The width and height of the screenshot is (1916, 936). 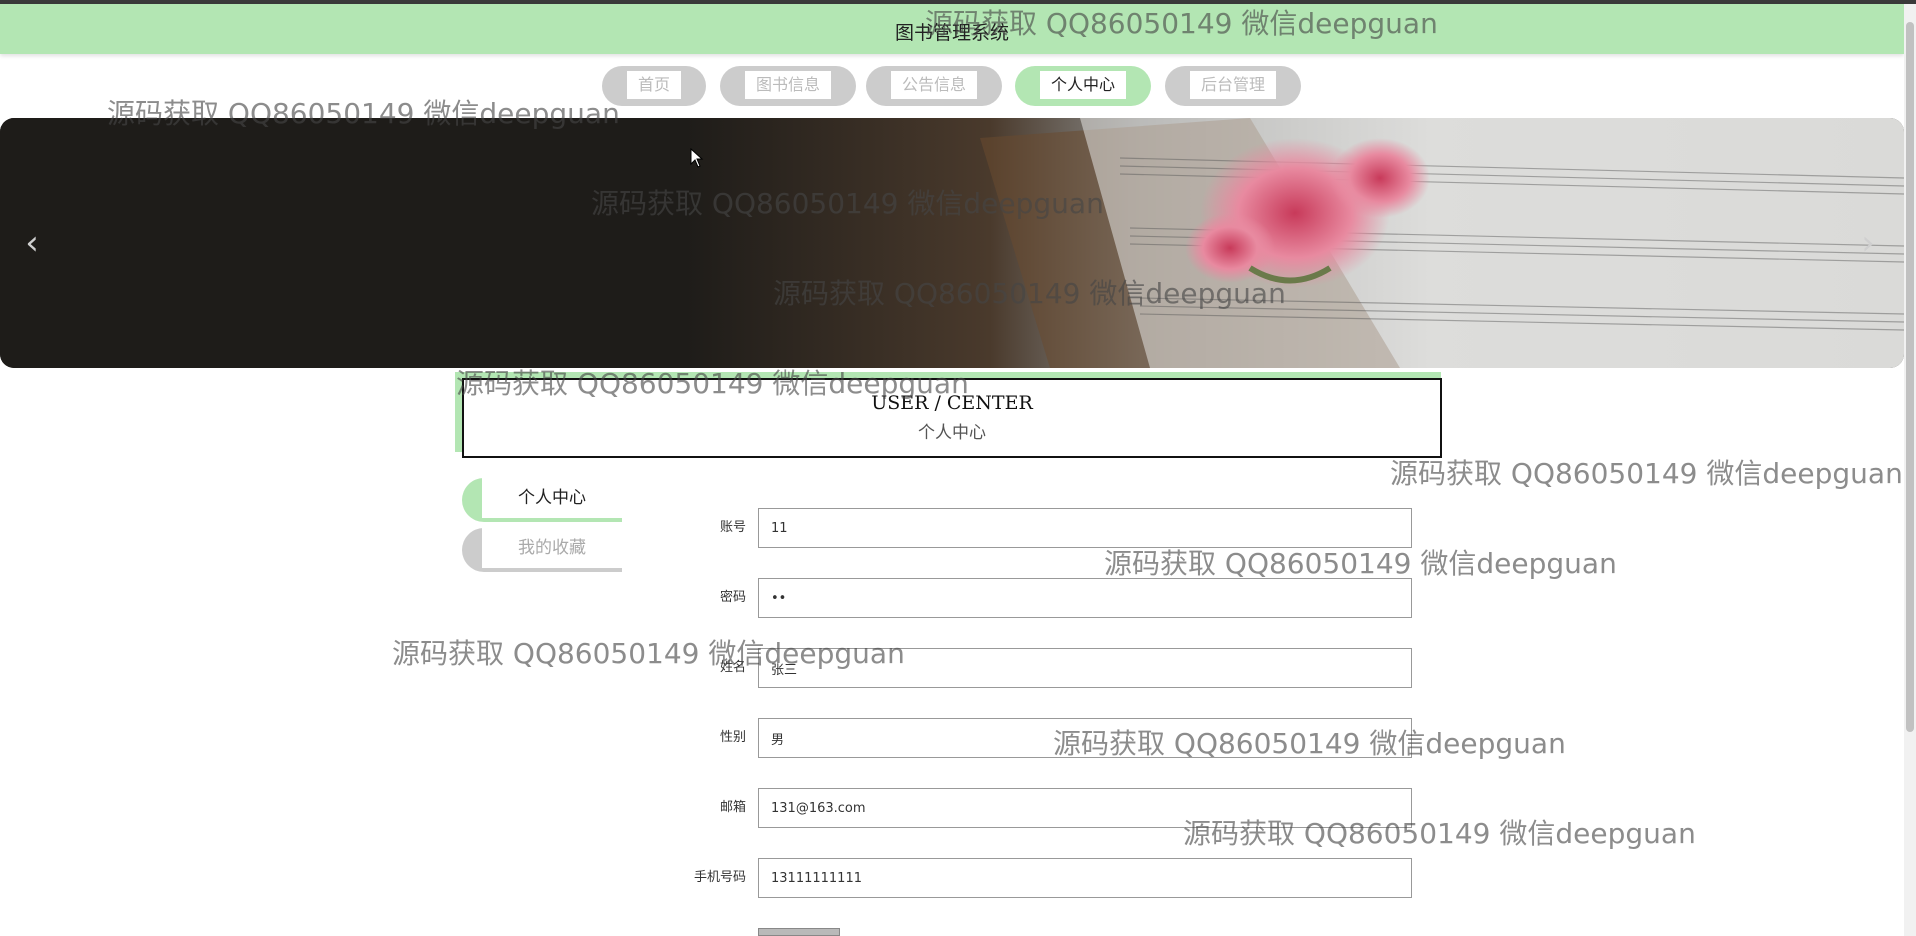 What do you see at coordinates (952, 418) in the screenshot?
I see `section-title: USER / CENTER 个人中心` at bounding box center [952, 418].